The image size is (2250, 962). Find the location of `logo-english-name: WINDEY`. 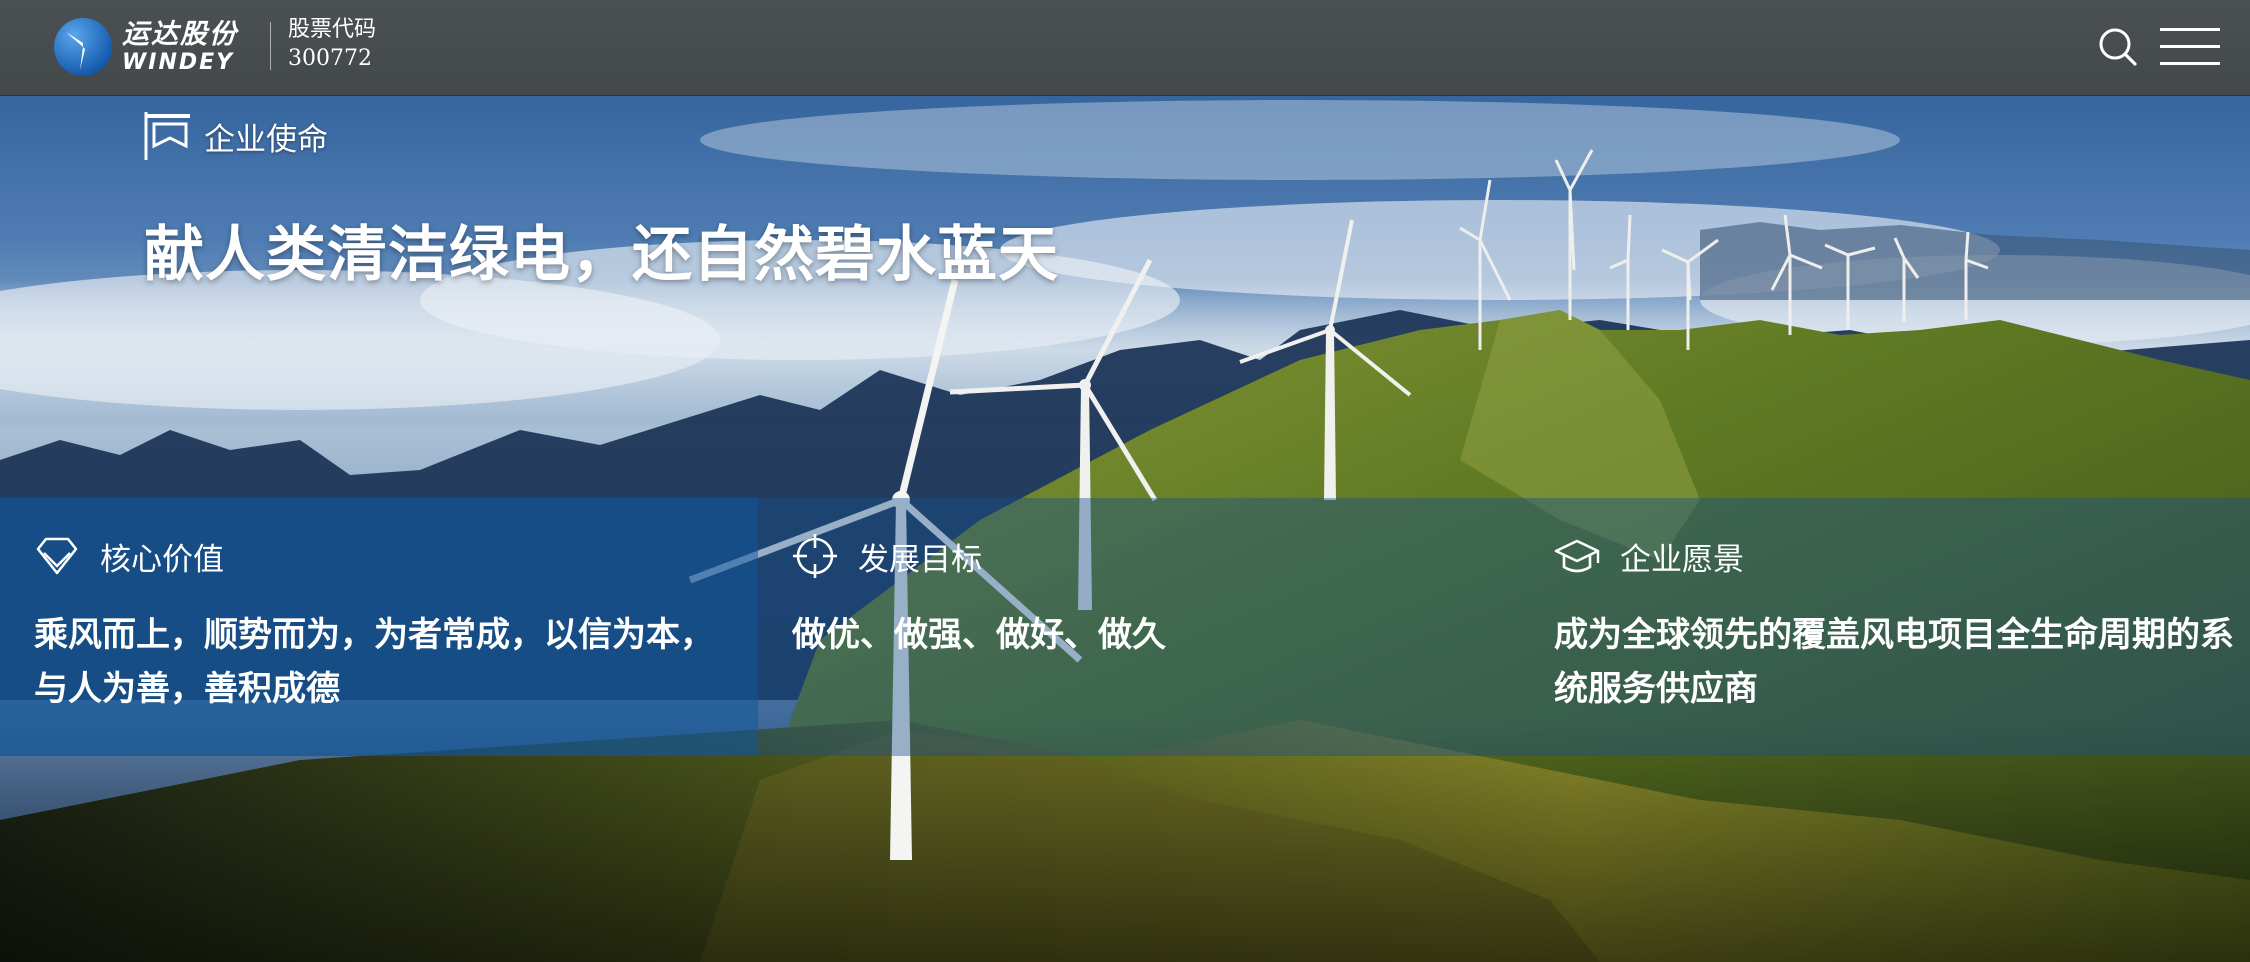

logo-english-name: WINDEY is located at coordinates (178, 62).